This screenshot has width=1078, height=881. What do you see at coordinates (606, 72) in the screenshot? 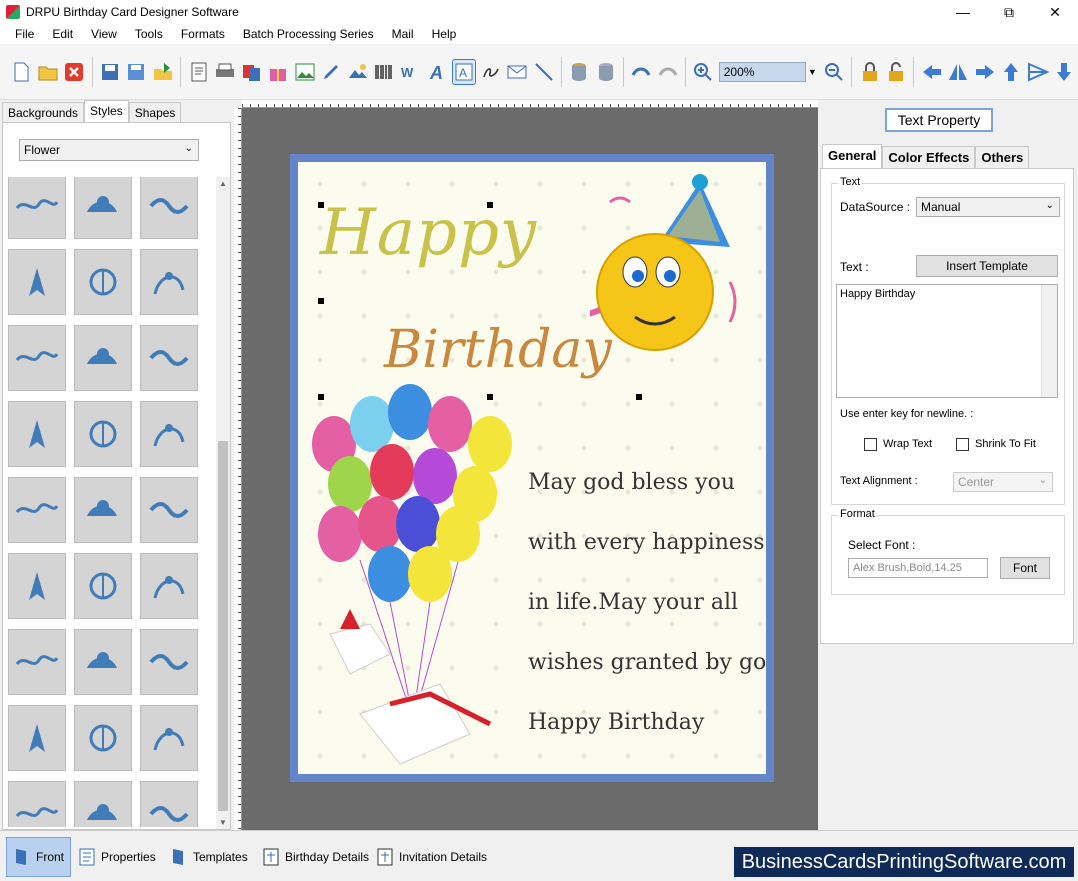
I see `database-2-icon` at bounding box center [606, 72].